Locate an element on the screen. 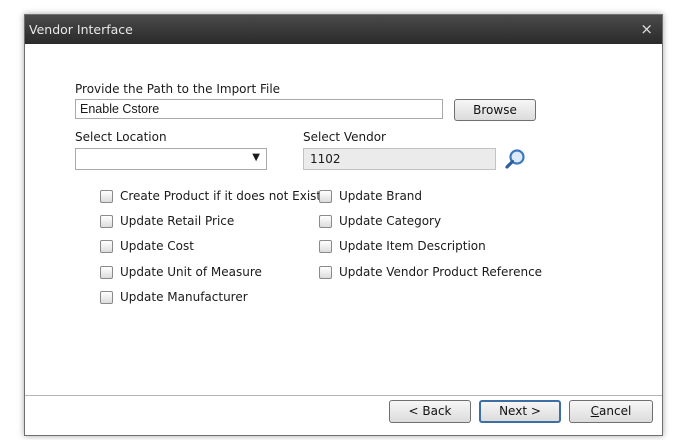 The height and width of the screenshot is (440, 678). checkbox-update-brand is located at coordinates (325, 196).